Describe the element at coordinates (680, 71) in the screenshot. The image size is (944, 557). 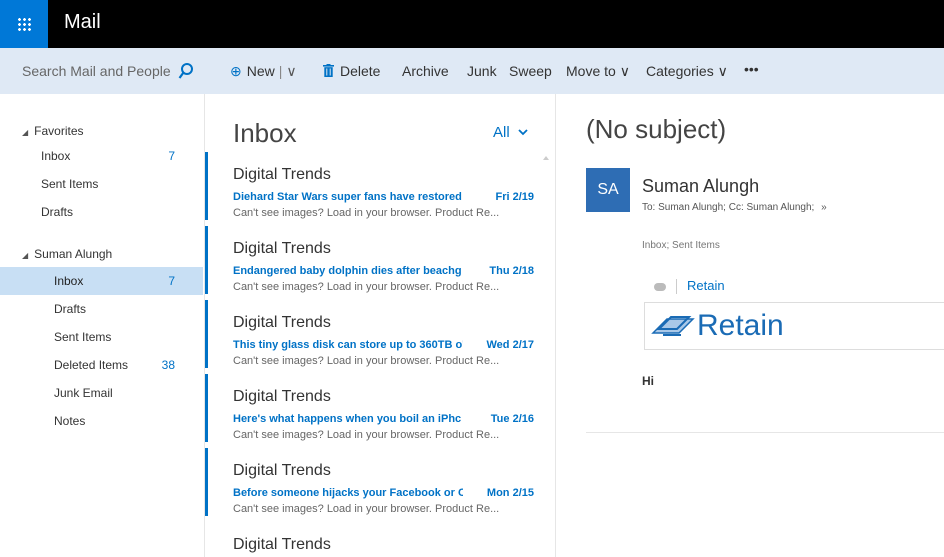
I see `categories-label: Categories` at that location.